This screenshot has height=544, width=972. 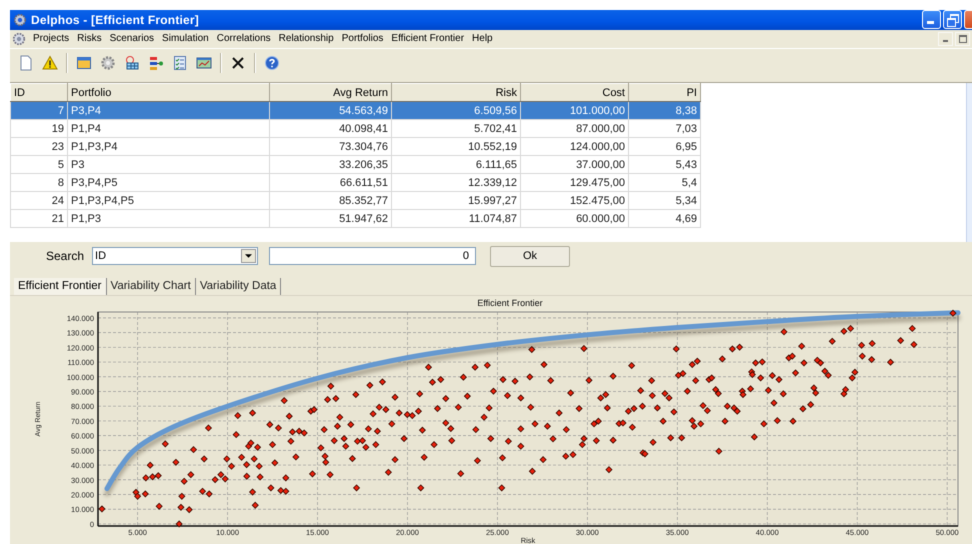 What do you see at coordinates (331, 201) in the screenshot?
I see `table-cell: 85.352,77` at bounding box center [331, 201].